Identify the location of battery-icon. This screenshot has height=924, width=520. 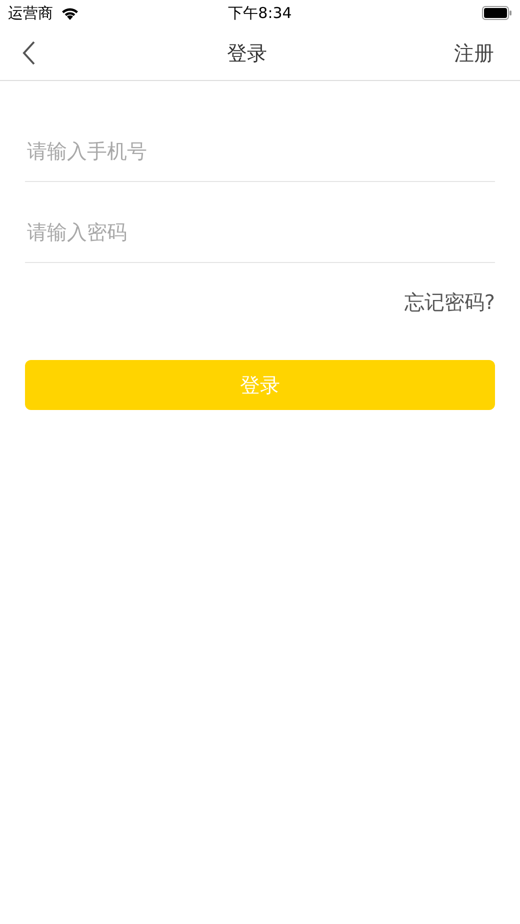
(497, 13).